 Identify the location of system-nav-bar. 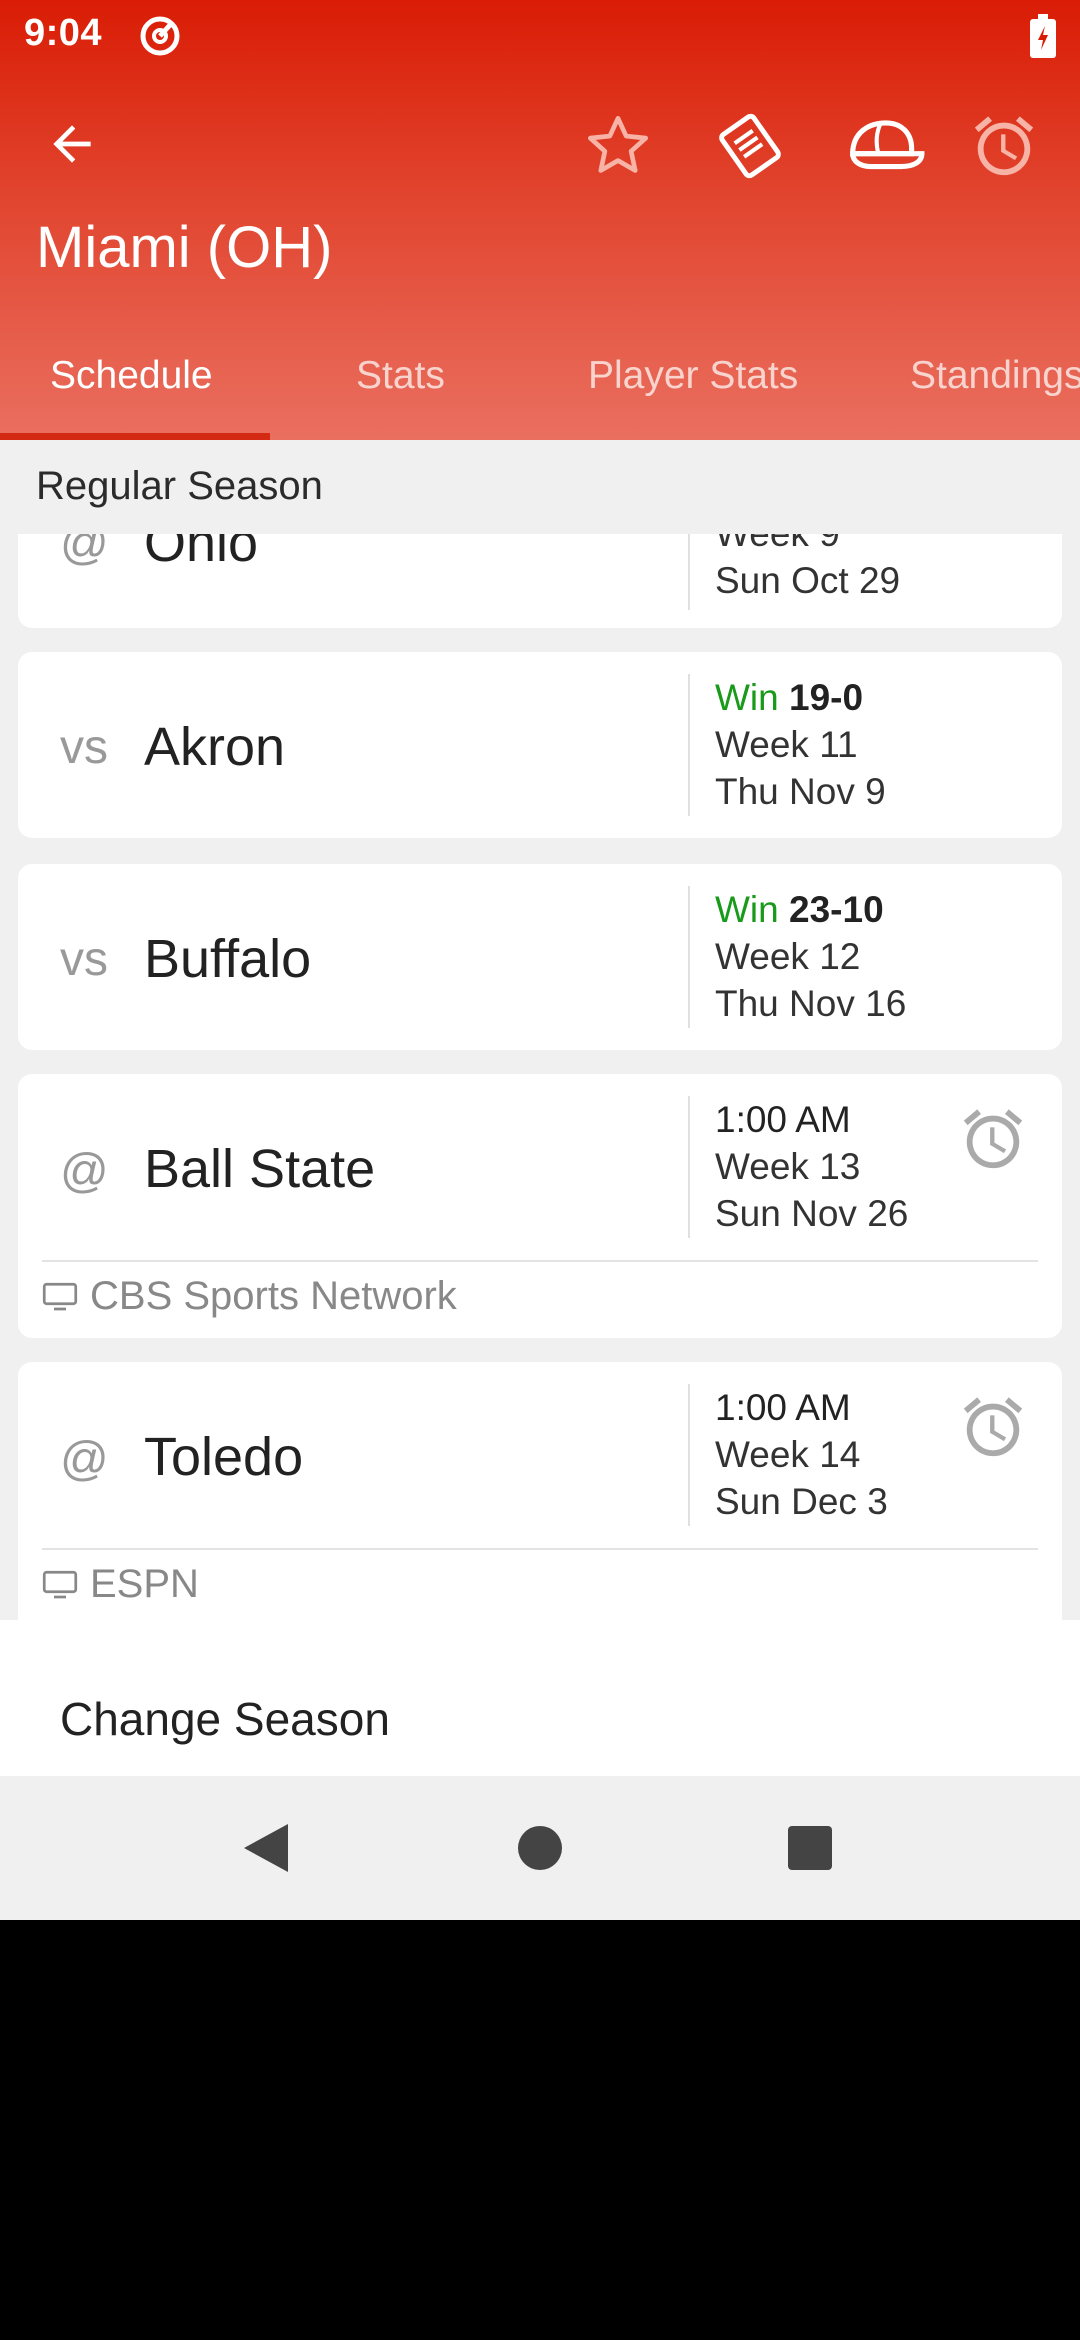
(540, 1848).